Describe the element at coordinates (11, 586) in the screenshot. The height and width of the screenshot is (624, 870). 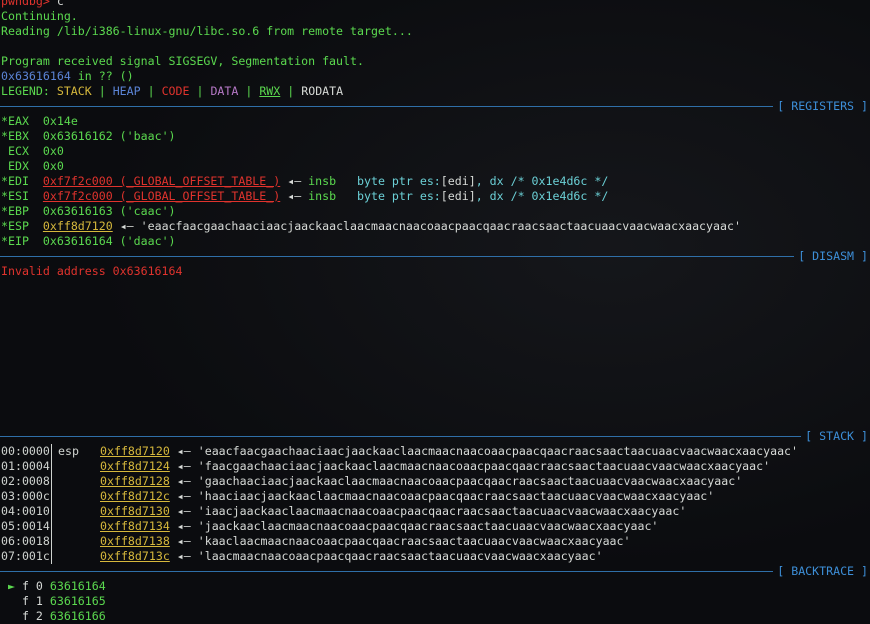
I see `current-frame-marker-icon: ►` at that location.